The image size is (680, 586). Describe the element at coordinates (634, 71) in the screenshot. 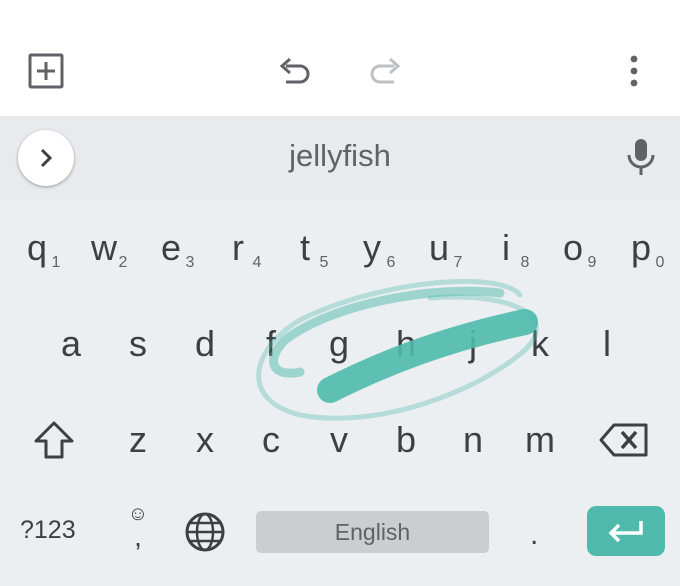

I see `more-vert-icon` at that location.